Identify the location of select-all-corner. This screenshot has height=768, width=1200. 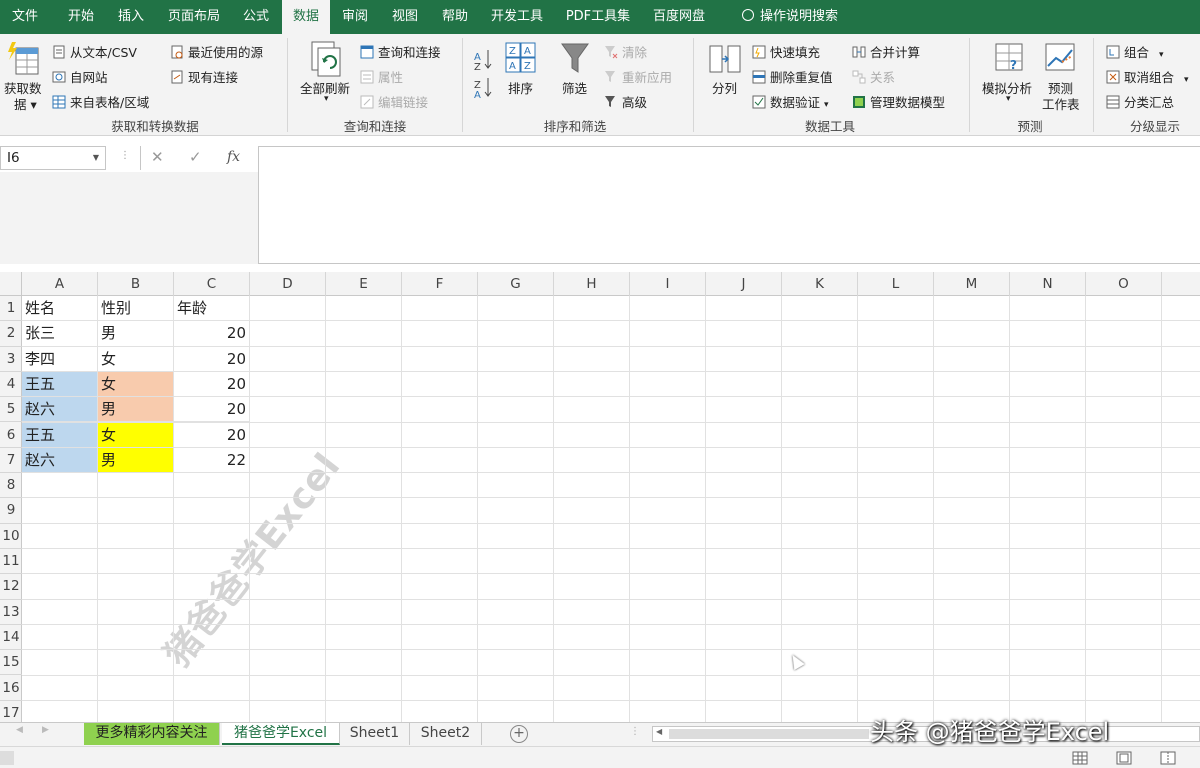
(11, 284).